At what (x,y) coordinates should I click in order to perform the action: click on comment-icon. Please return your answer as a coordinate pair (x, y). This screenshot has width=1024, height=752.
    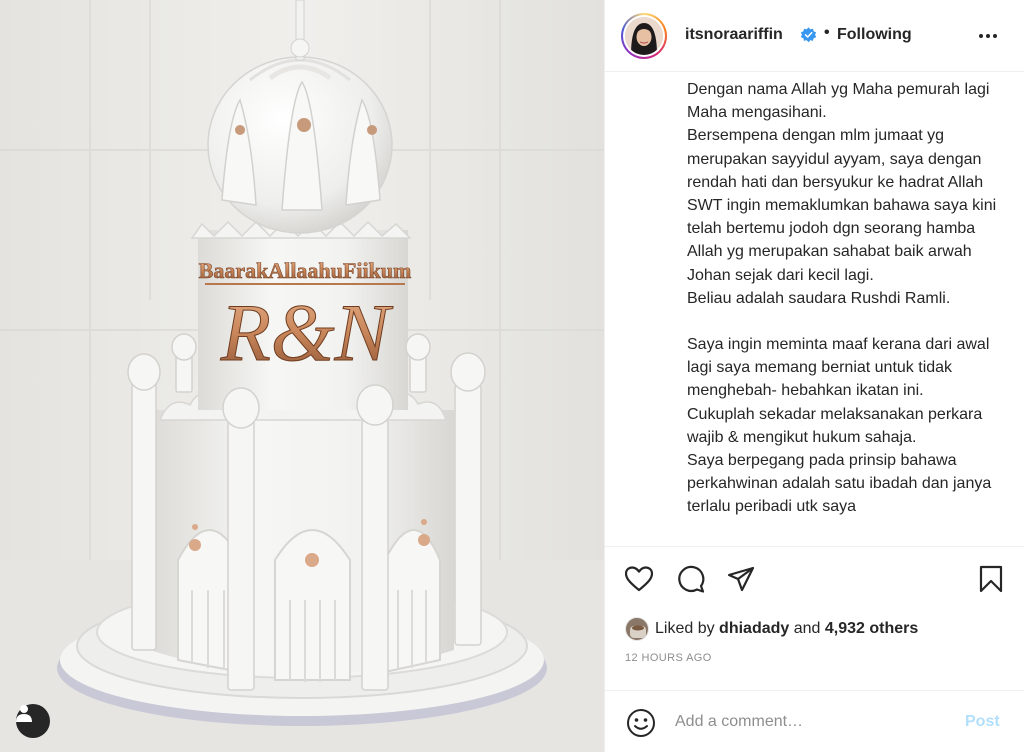
    Looking at the image, I should click on (691, 579).